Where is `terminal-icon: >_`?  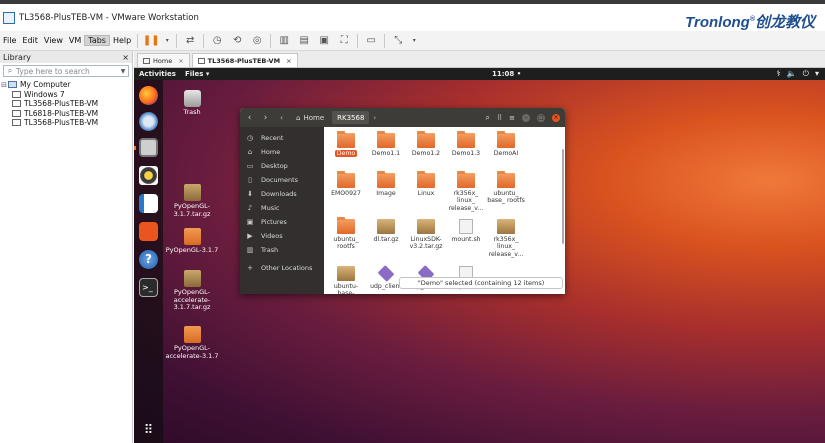
terminal-icon: >_ is located at coordinates (148, 287).